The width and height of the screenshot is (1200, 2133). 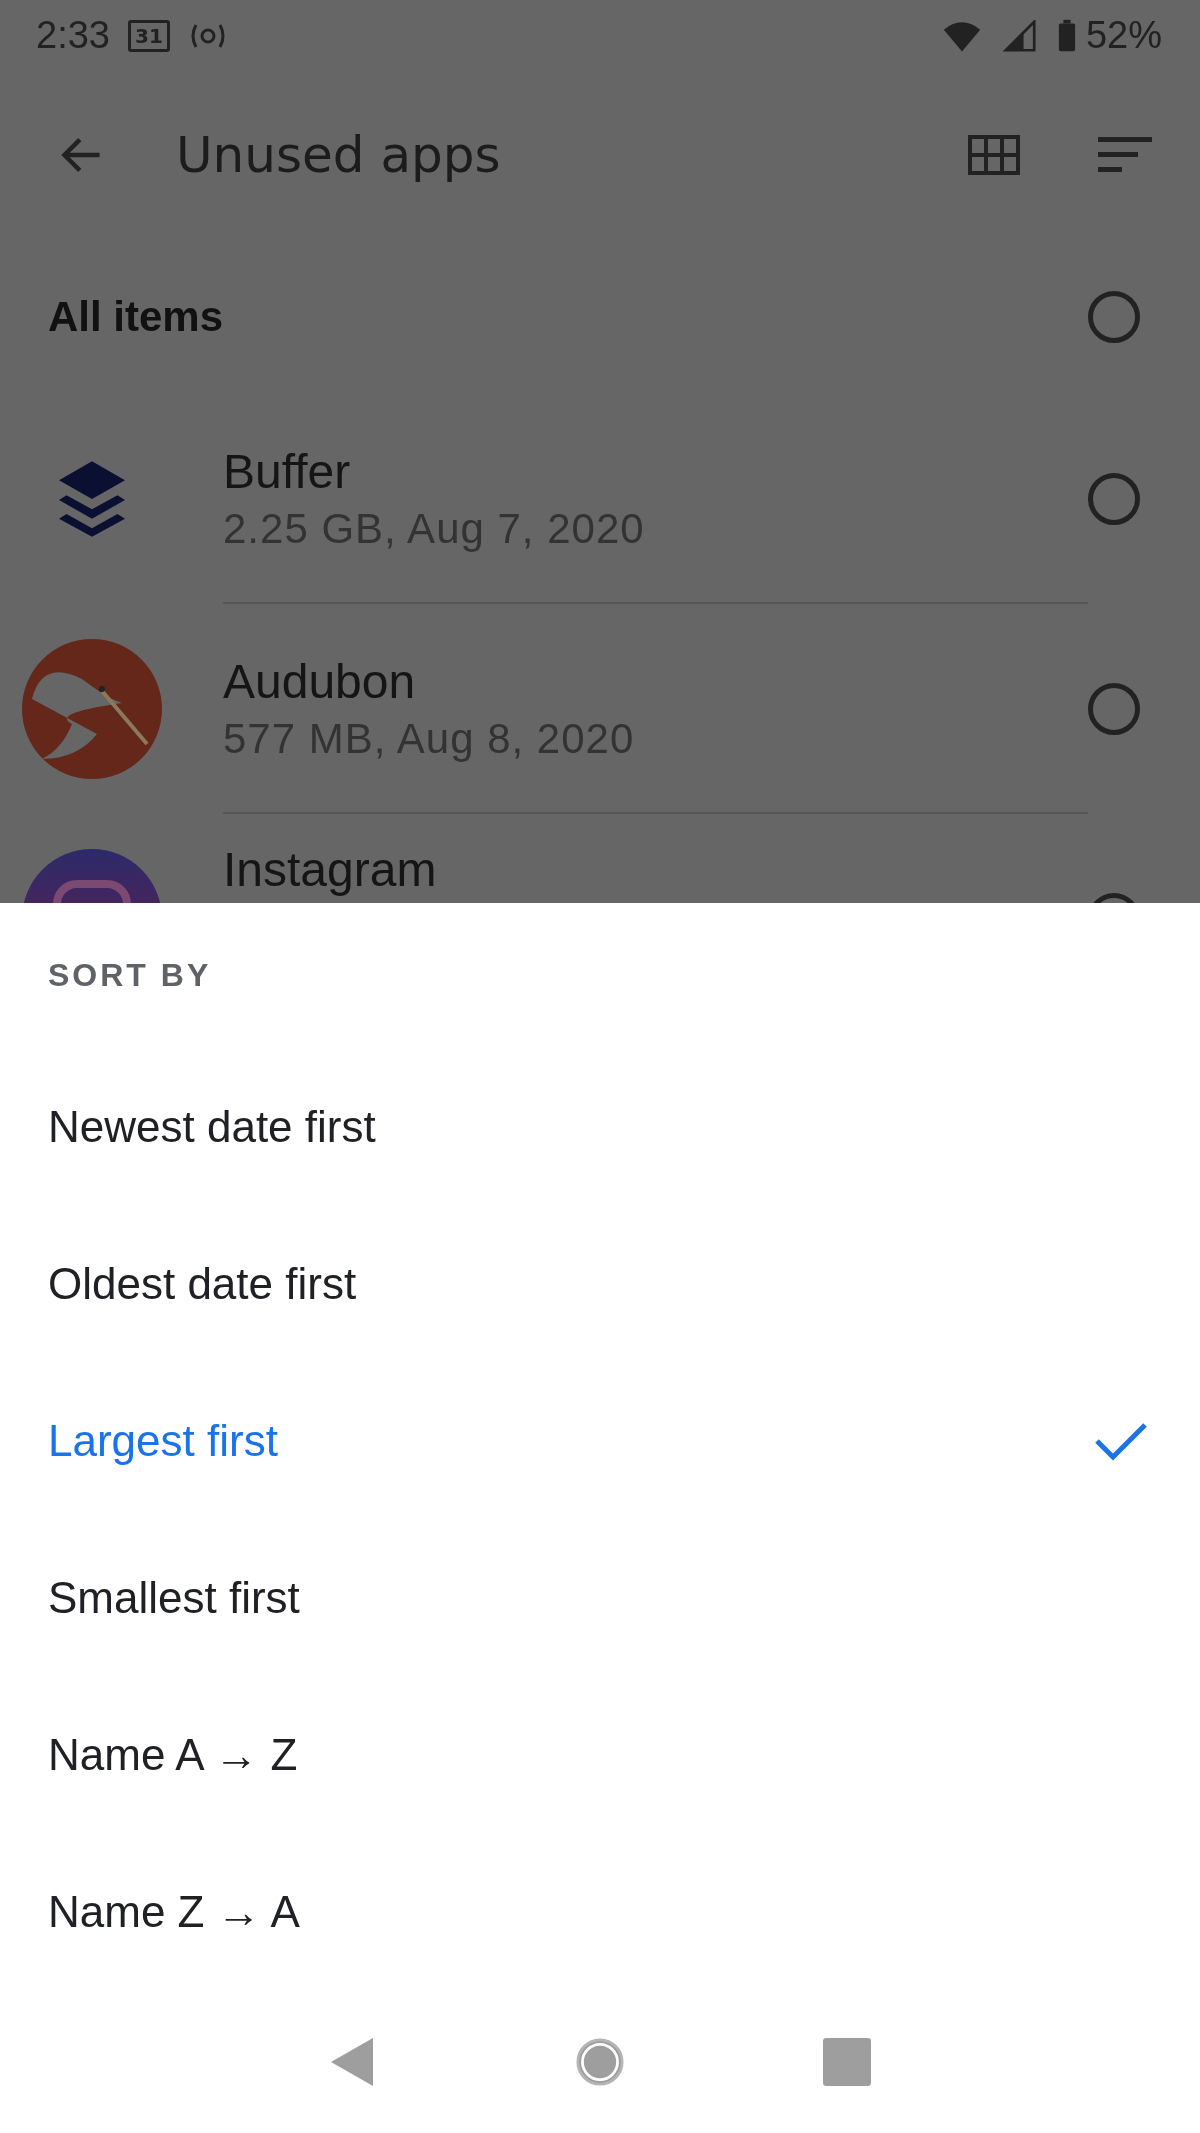 I want to click on recents-nav-icon, so click(x=846, y=2061).